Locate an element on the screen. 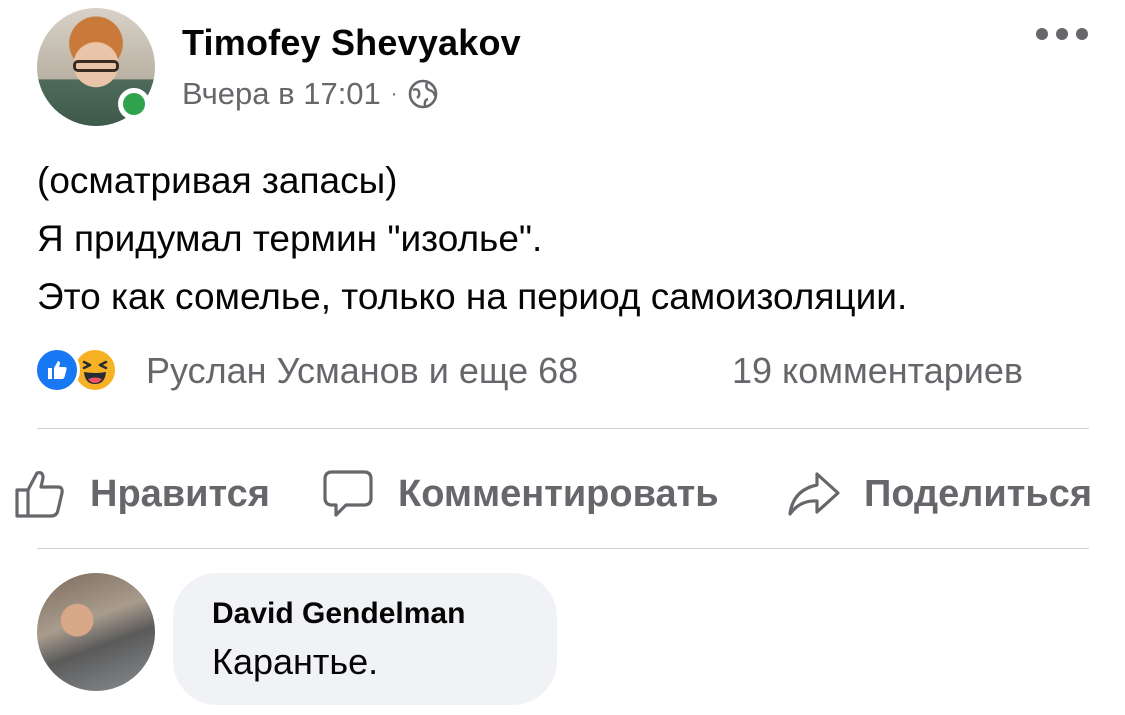 This screenshot has width=1125, height=715. post-line: (осматривая запасы) is located at coordinates (217, 180).